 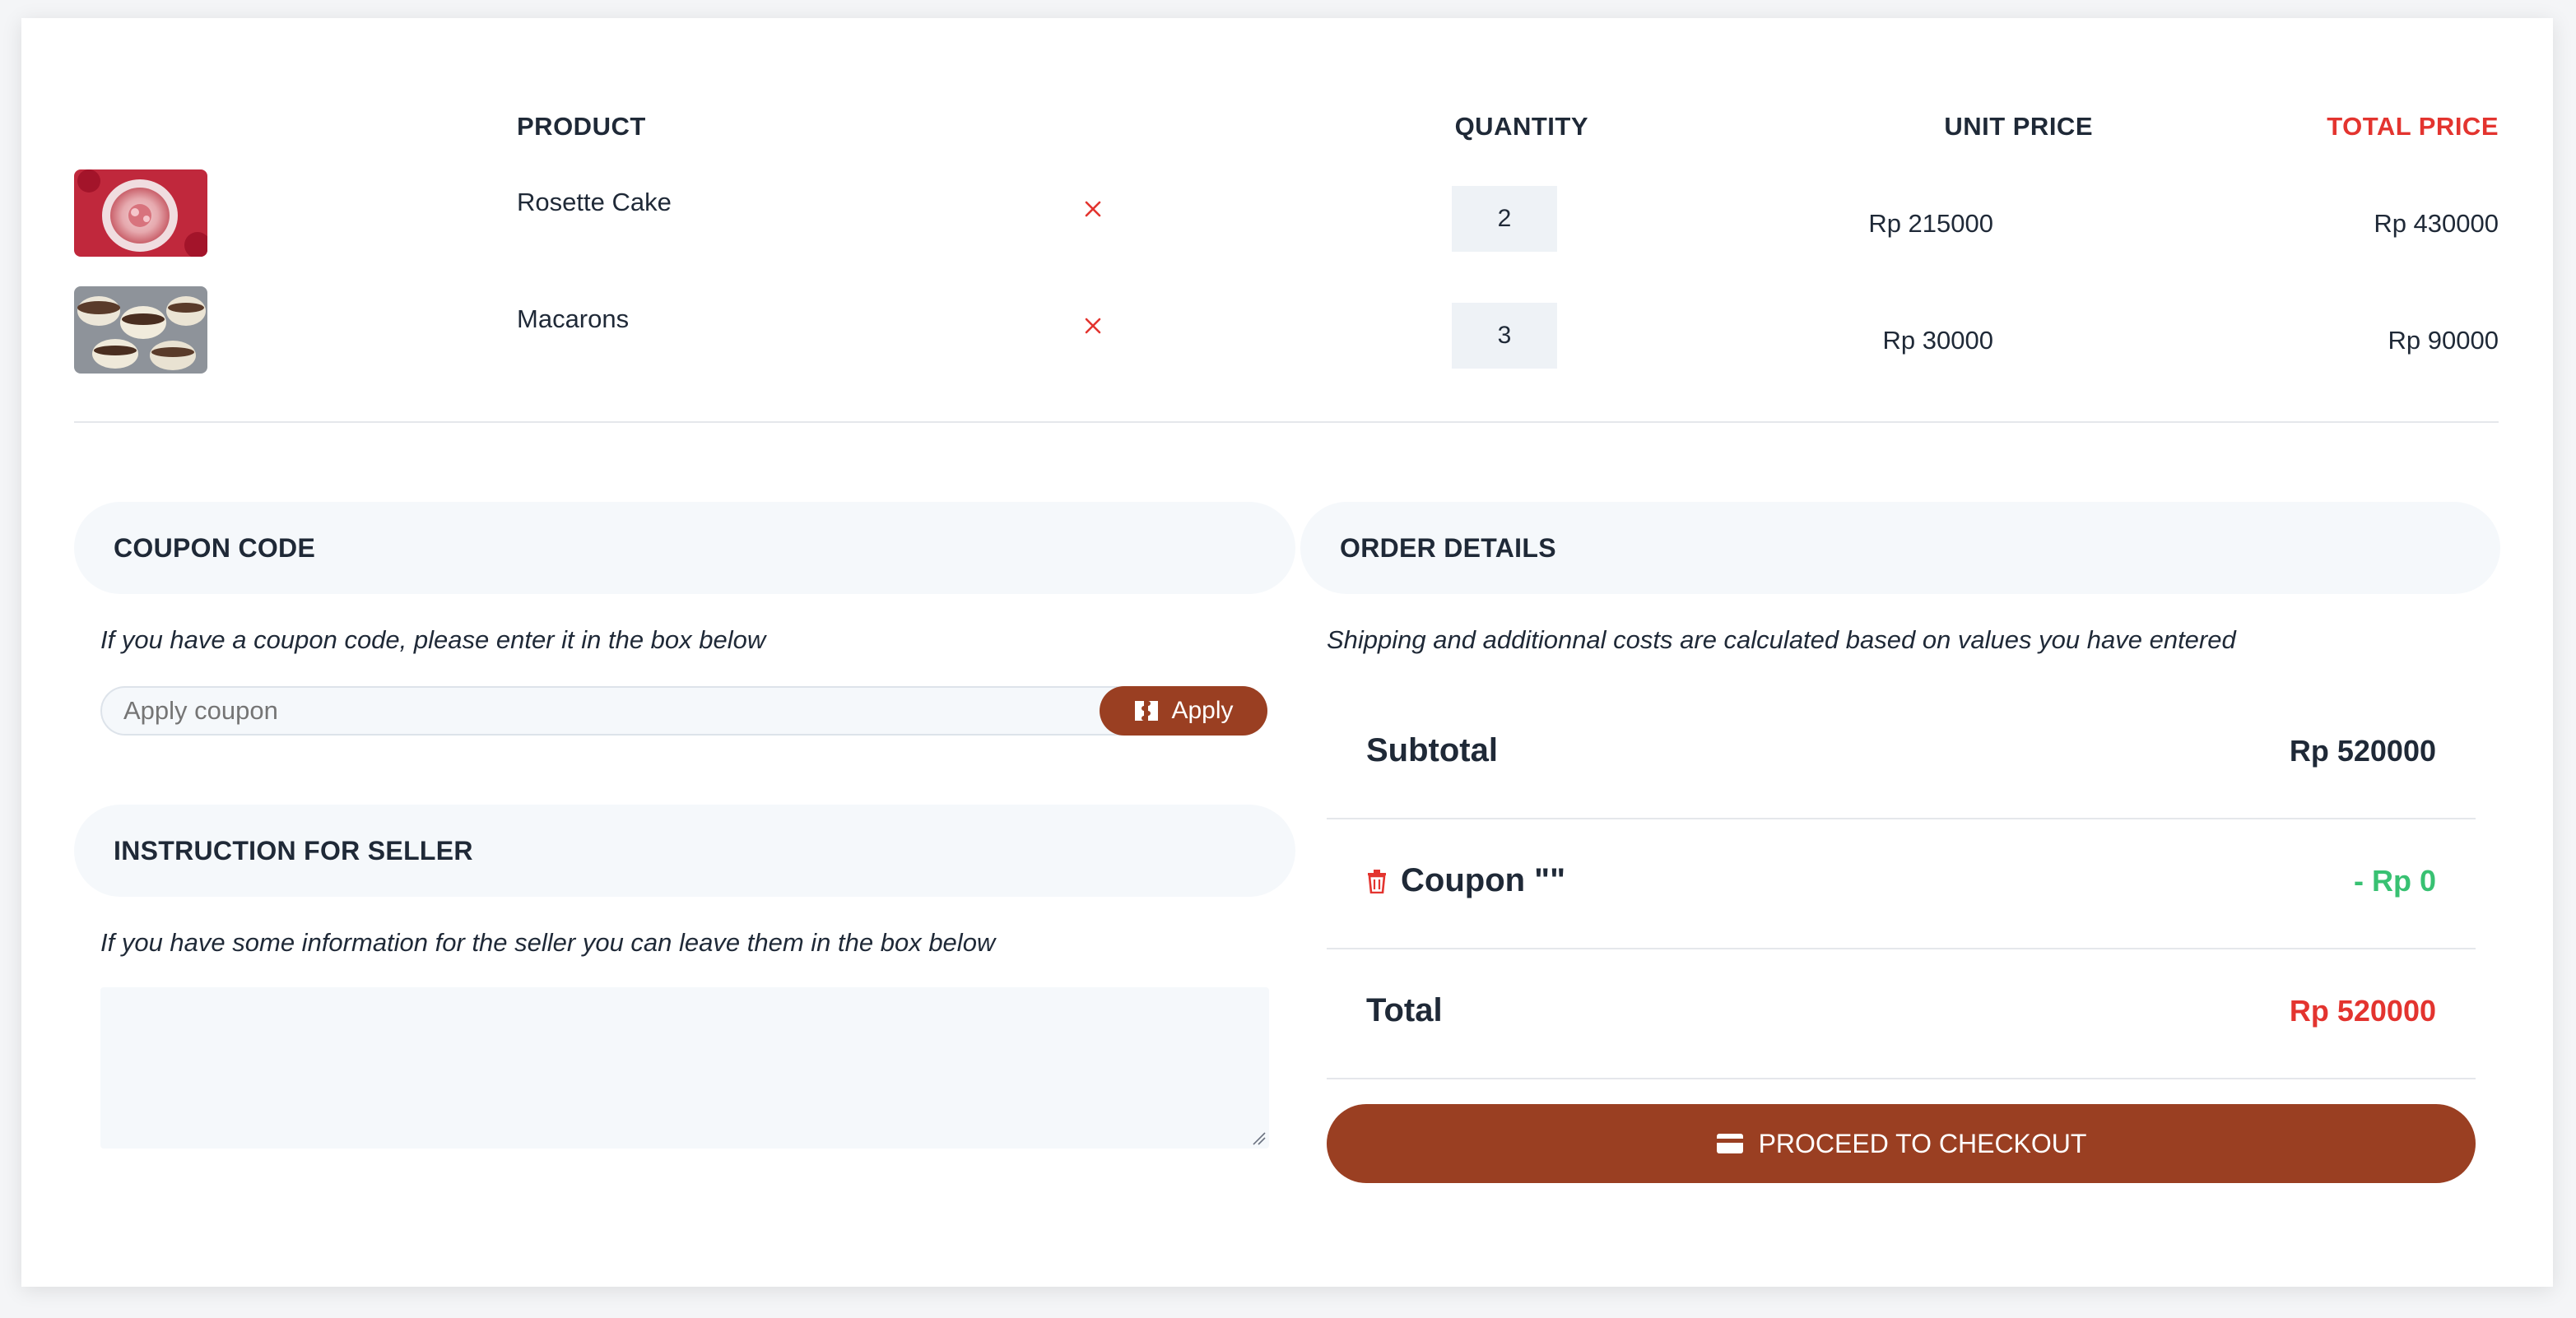 I want to click on coupon-input, so click(x=596, y=711).